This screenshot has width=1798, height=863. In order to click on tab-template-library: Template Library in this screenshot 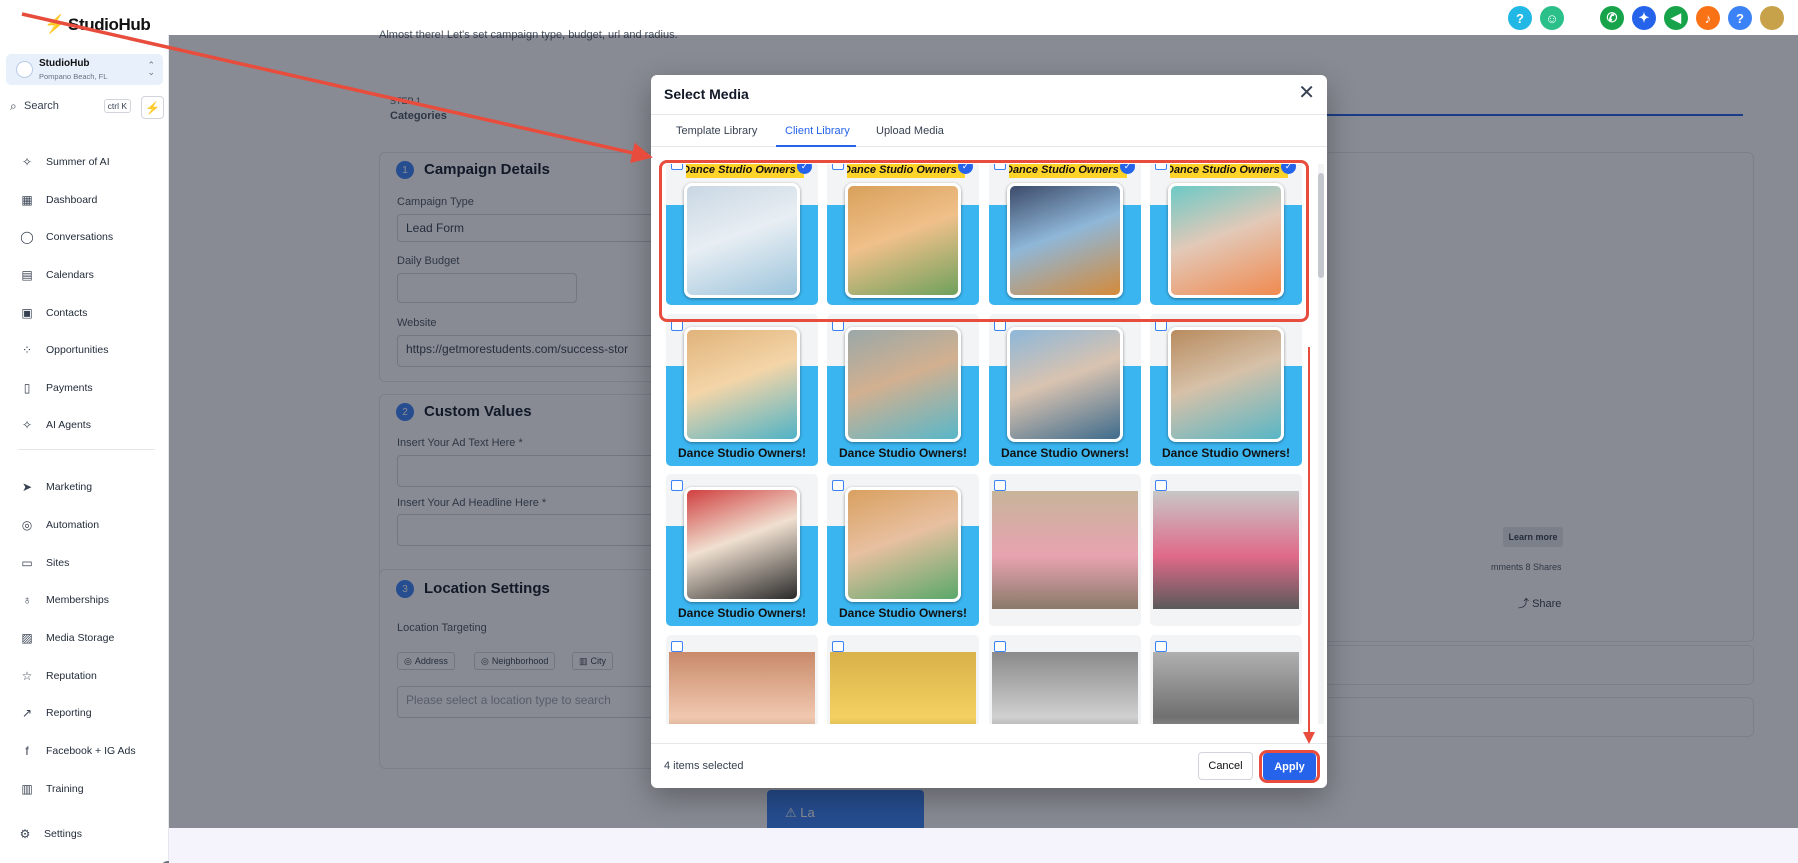, I will do `click(716, 131)`.